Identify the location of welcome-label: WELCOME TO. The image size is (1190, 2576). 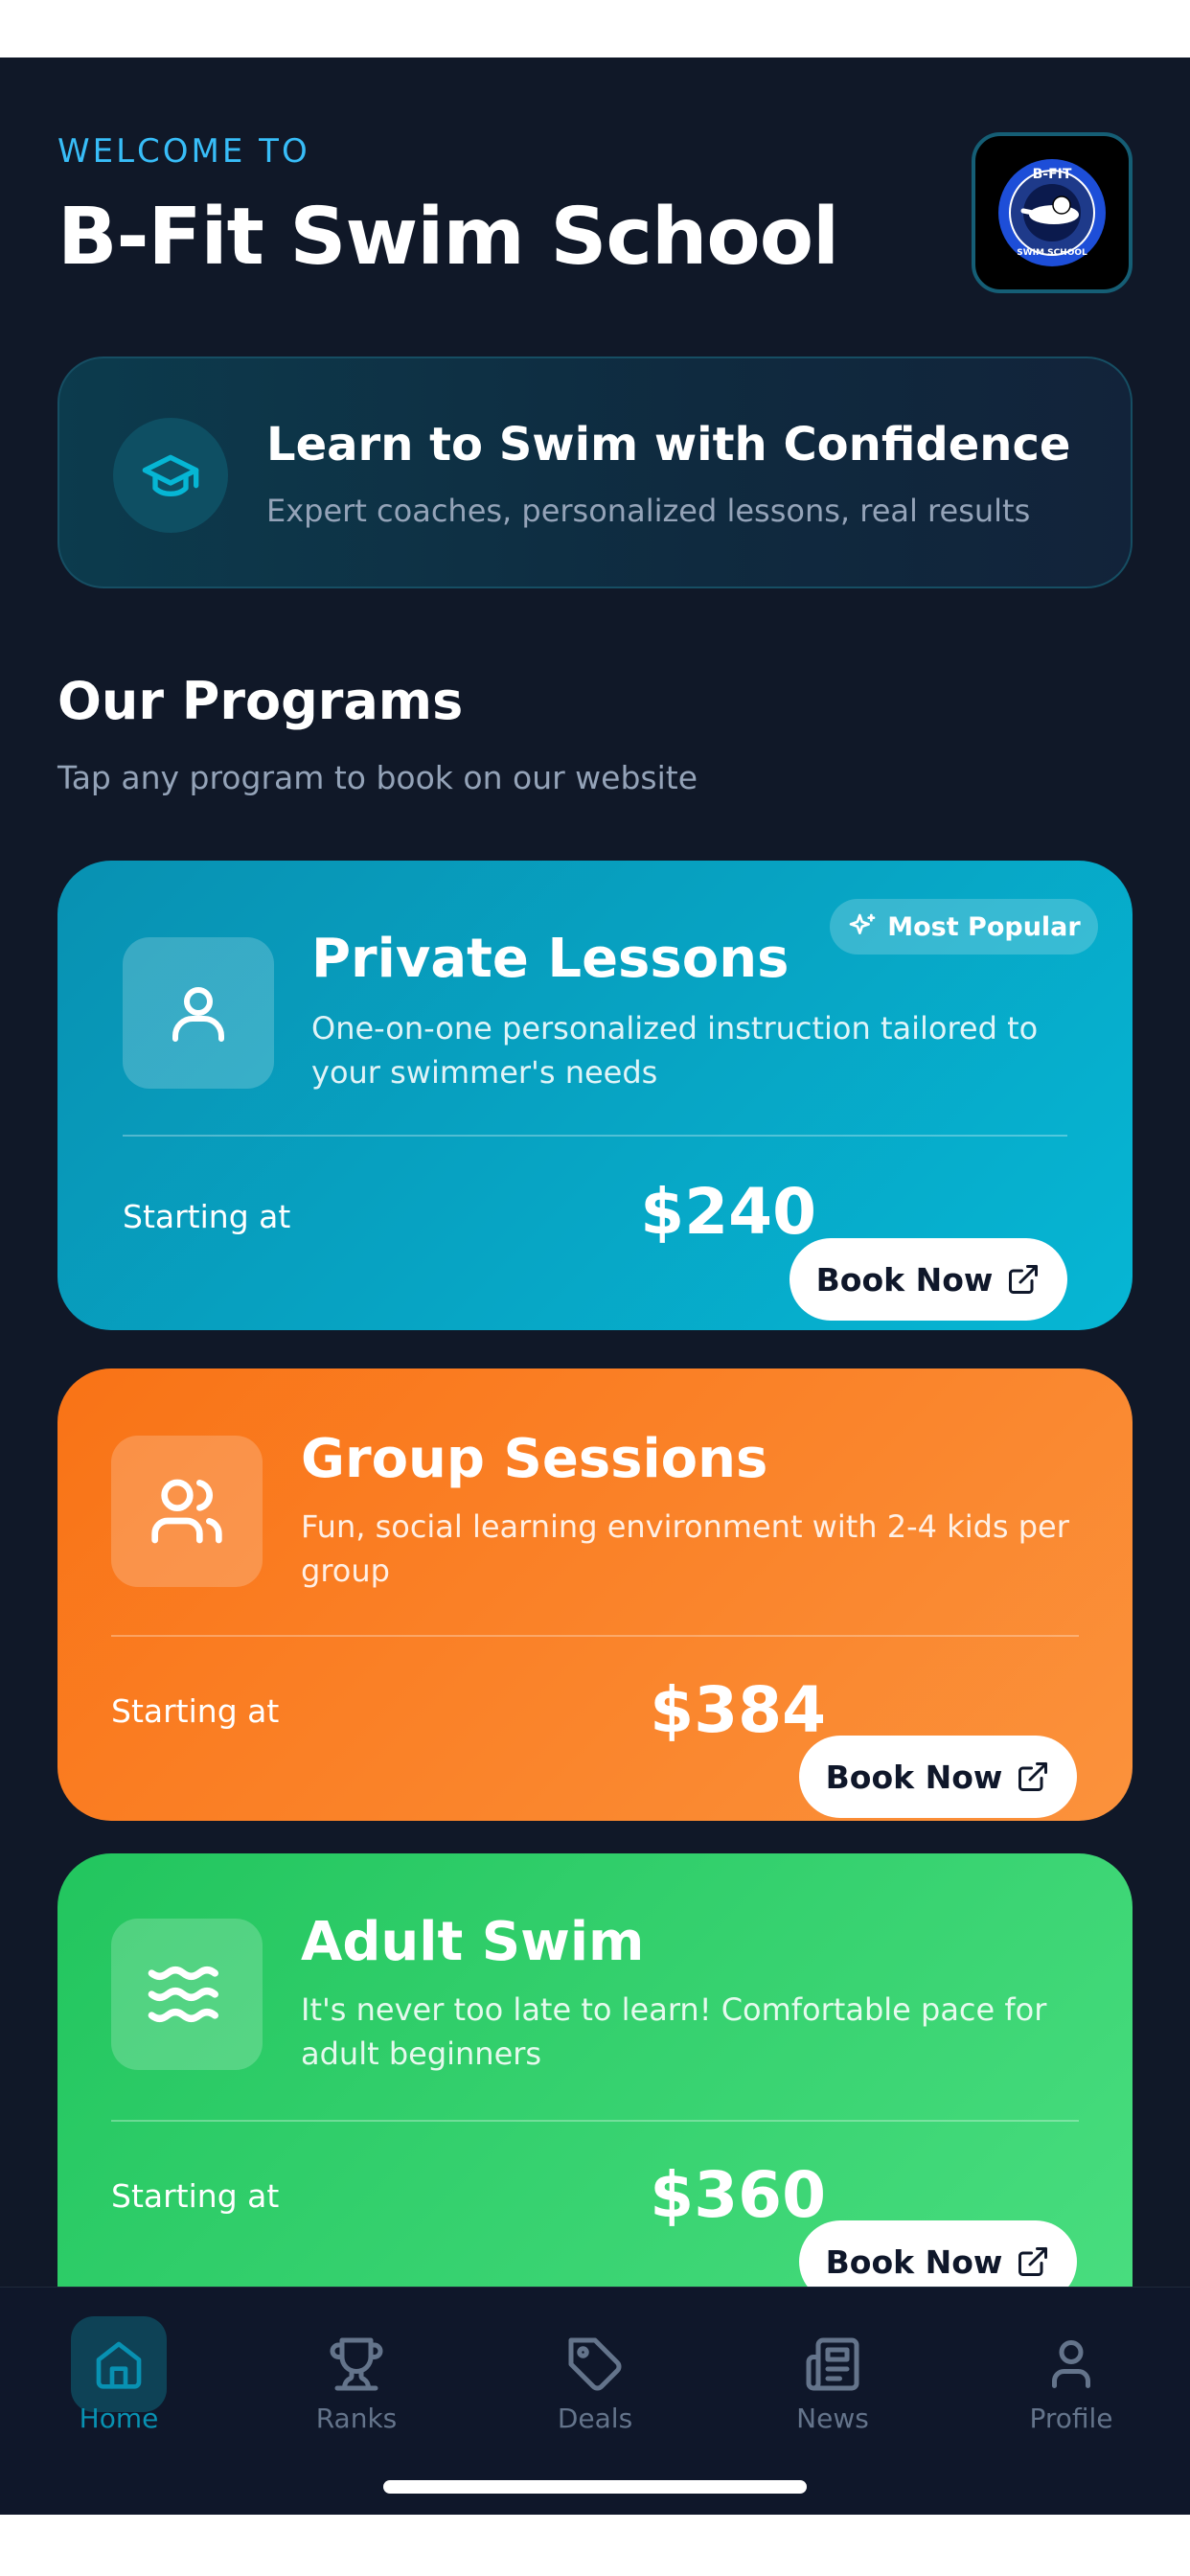
(183, 151).